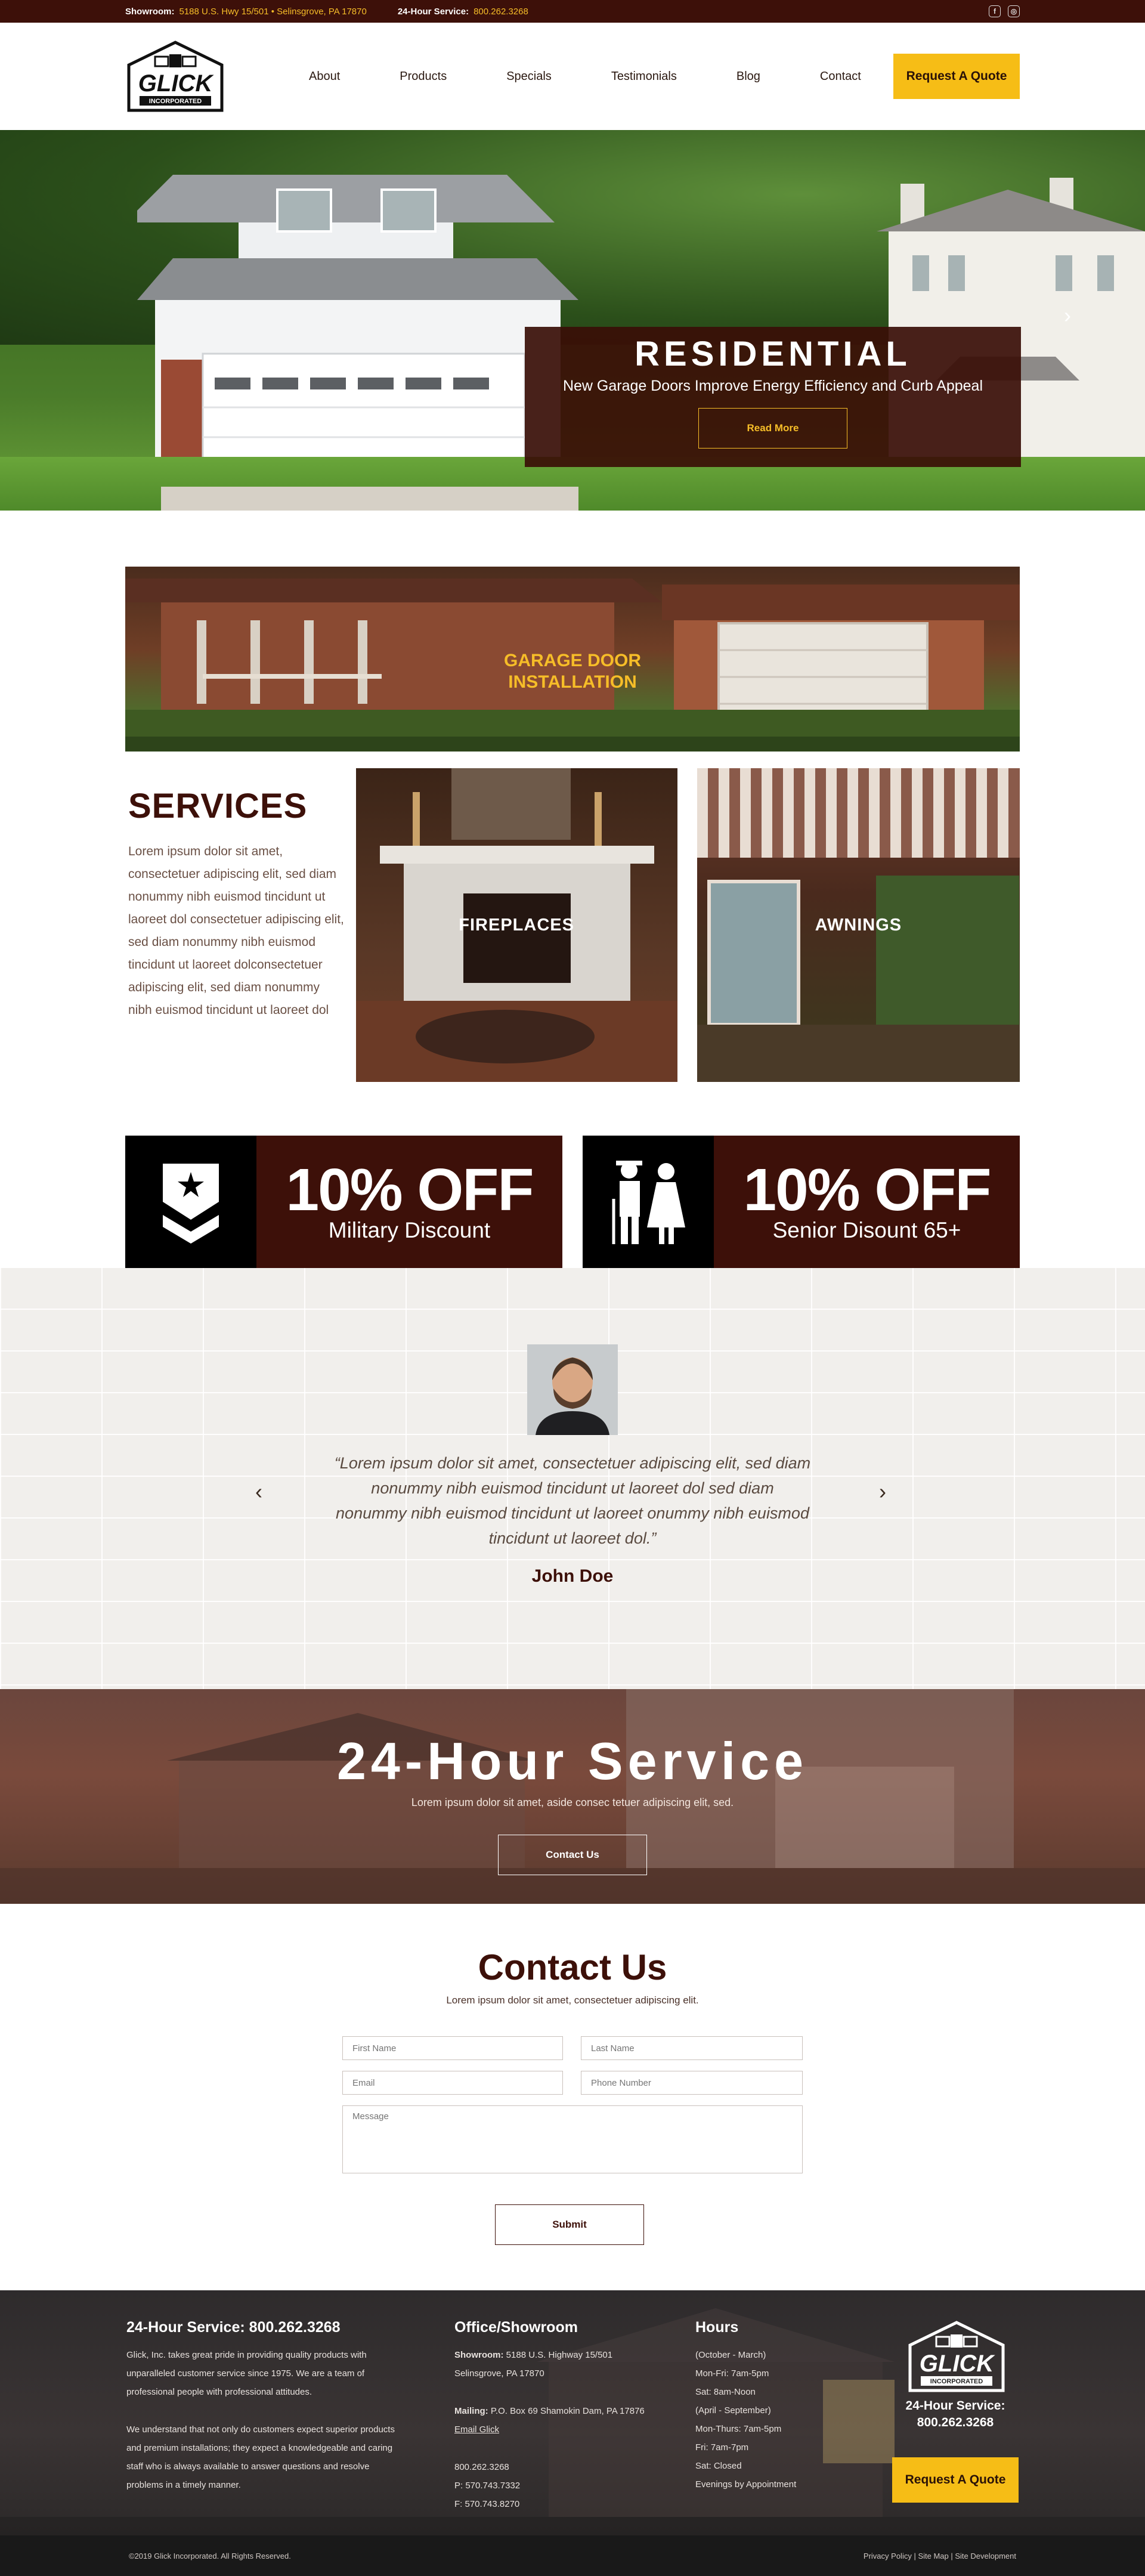 The height and width of the screenshot is (2576, 1145). Describe the element at coordinates (452, 2083) in the screenshot. I see `email-field` at that location.